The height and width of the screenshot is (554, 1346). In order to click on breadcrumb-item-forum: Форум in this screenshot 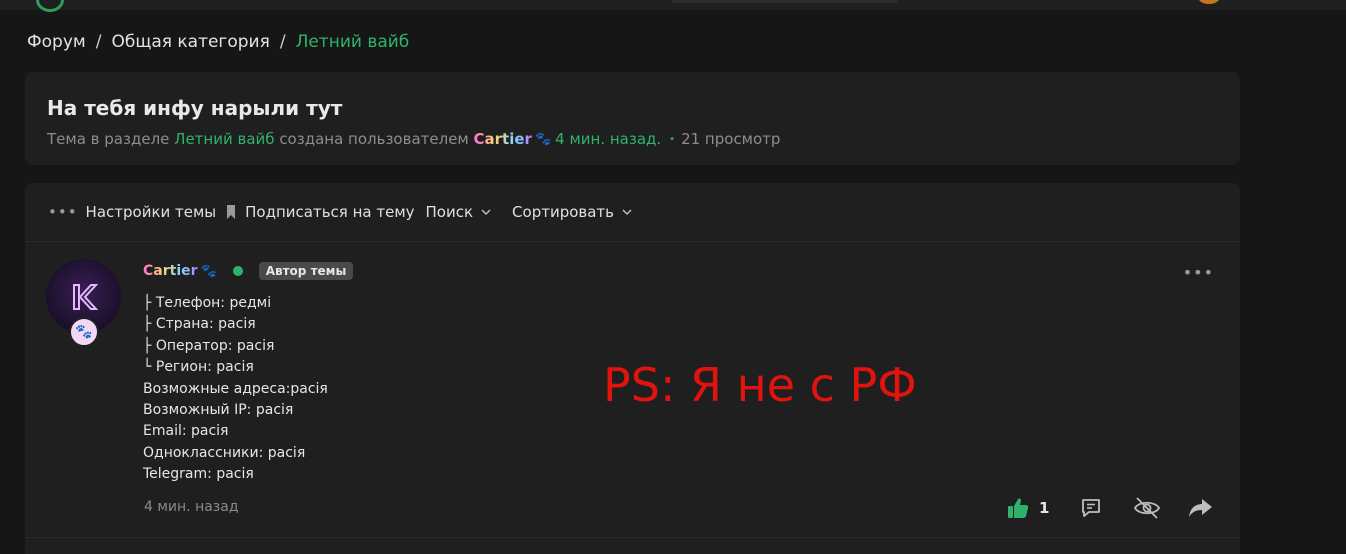, I will do `click(56, 42)`.